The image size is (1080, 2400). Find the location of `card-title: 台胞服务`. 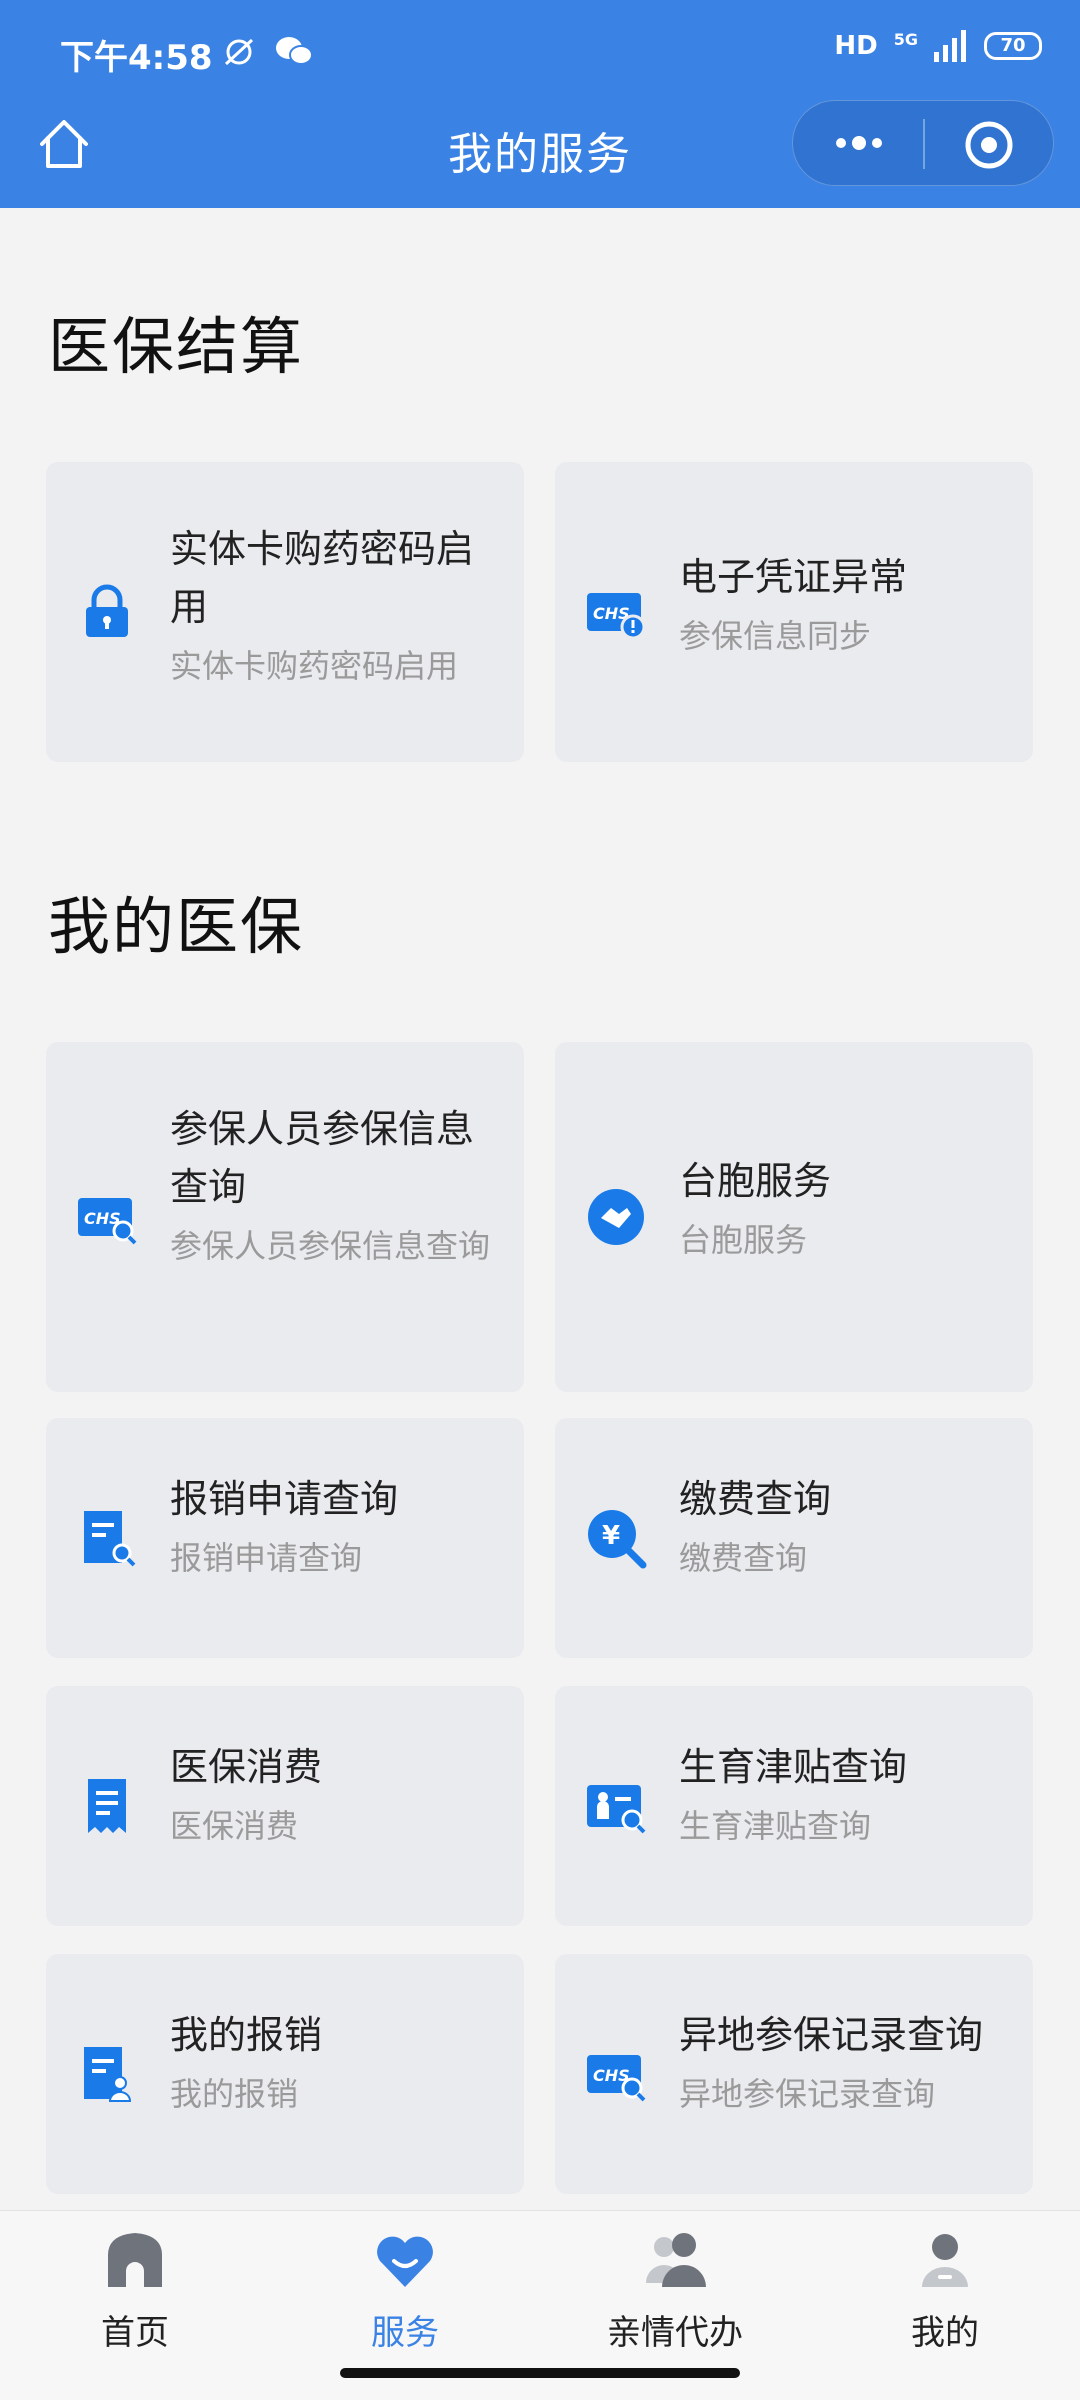

card-title: 台胞服务 is located at coordinates (755, 1181).